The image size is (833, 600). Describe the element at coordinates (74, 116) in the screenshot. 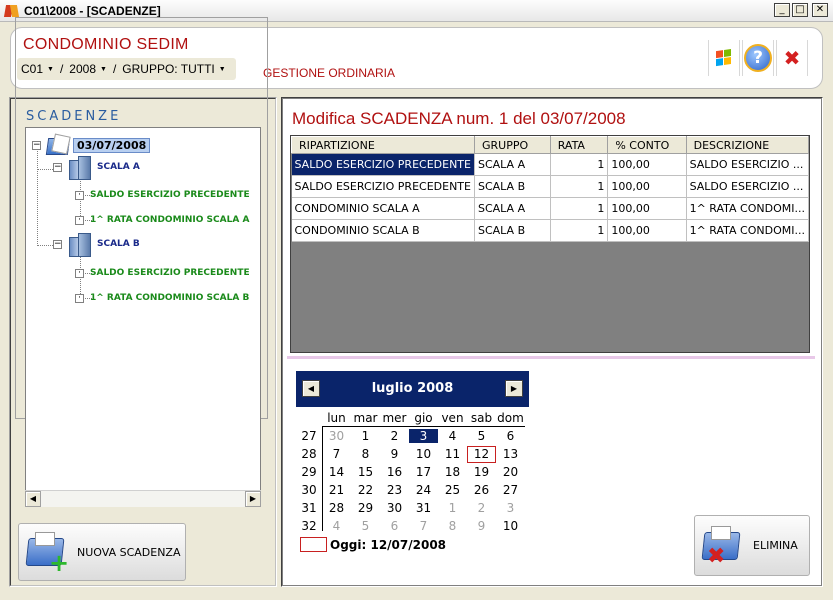

I see `scadenze-legend: SCADENZE` at that location.